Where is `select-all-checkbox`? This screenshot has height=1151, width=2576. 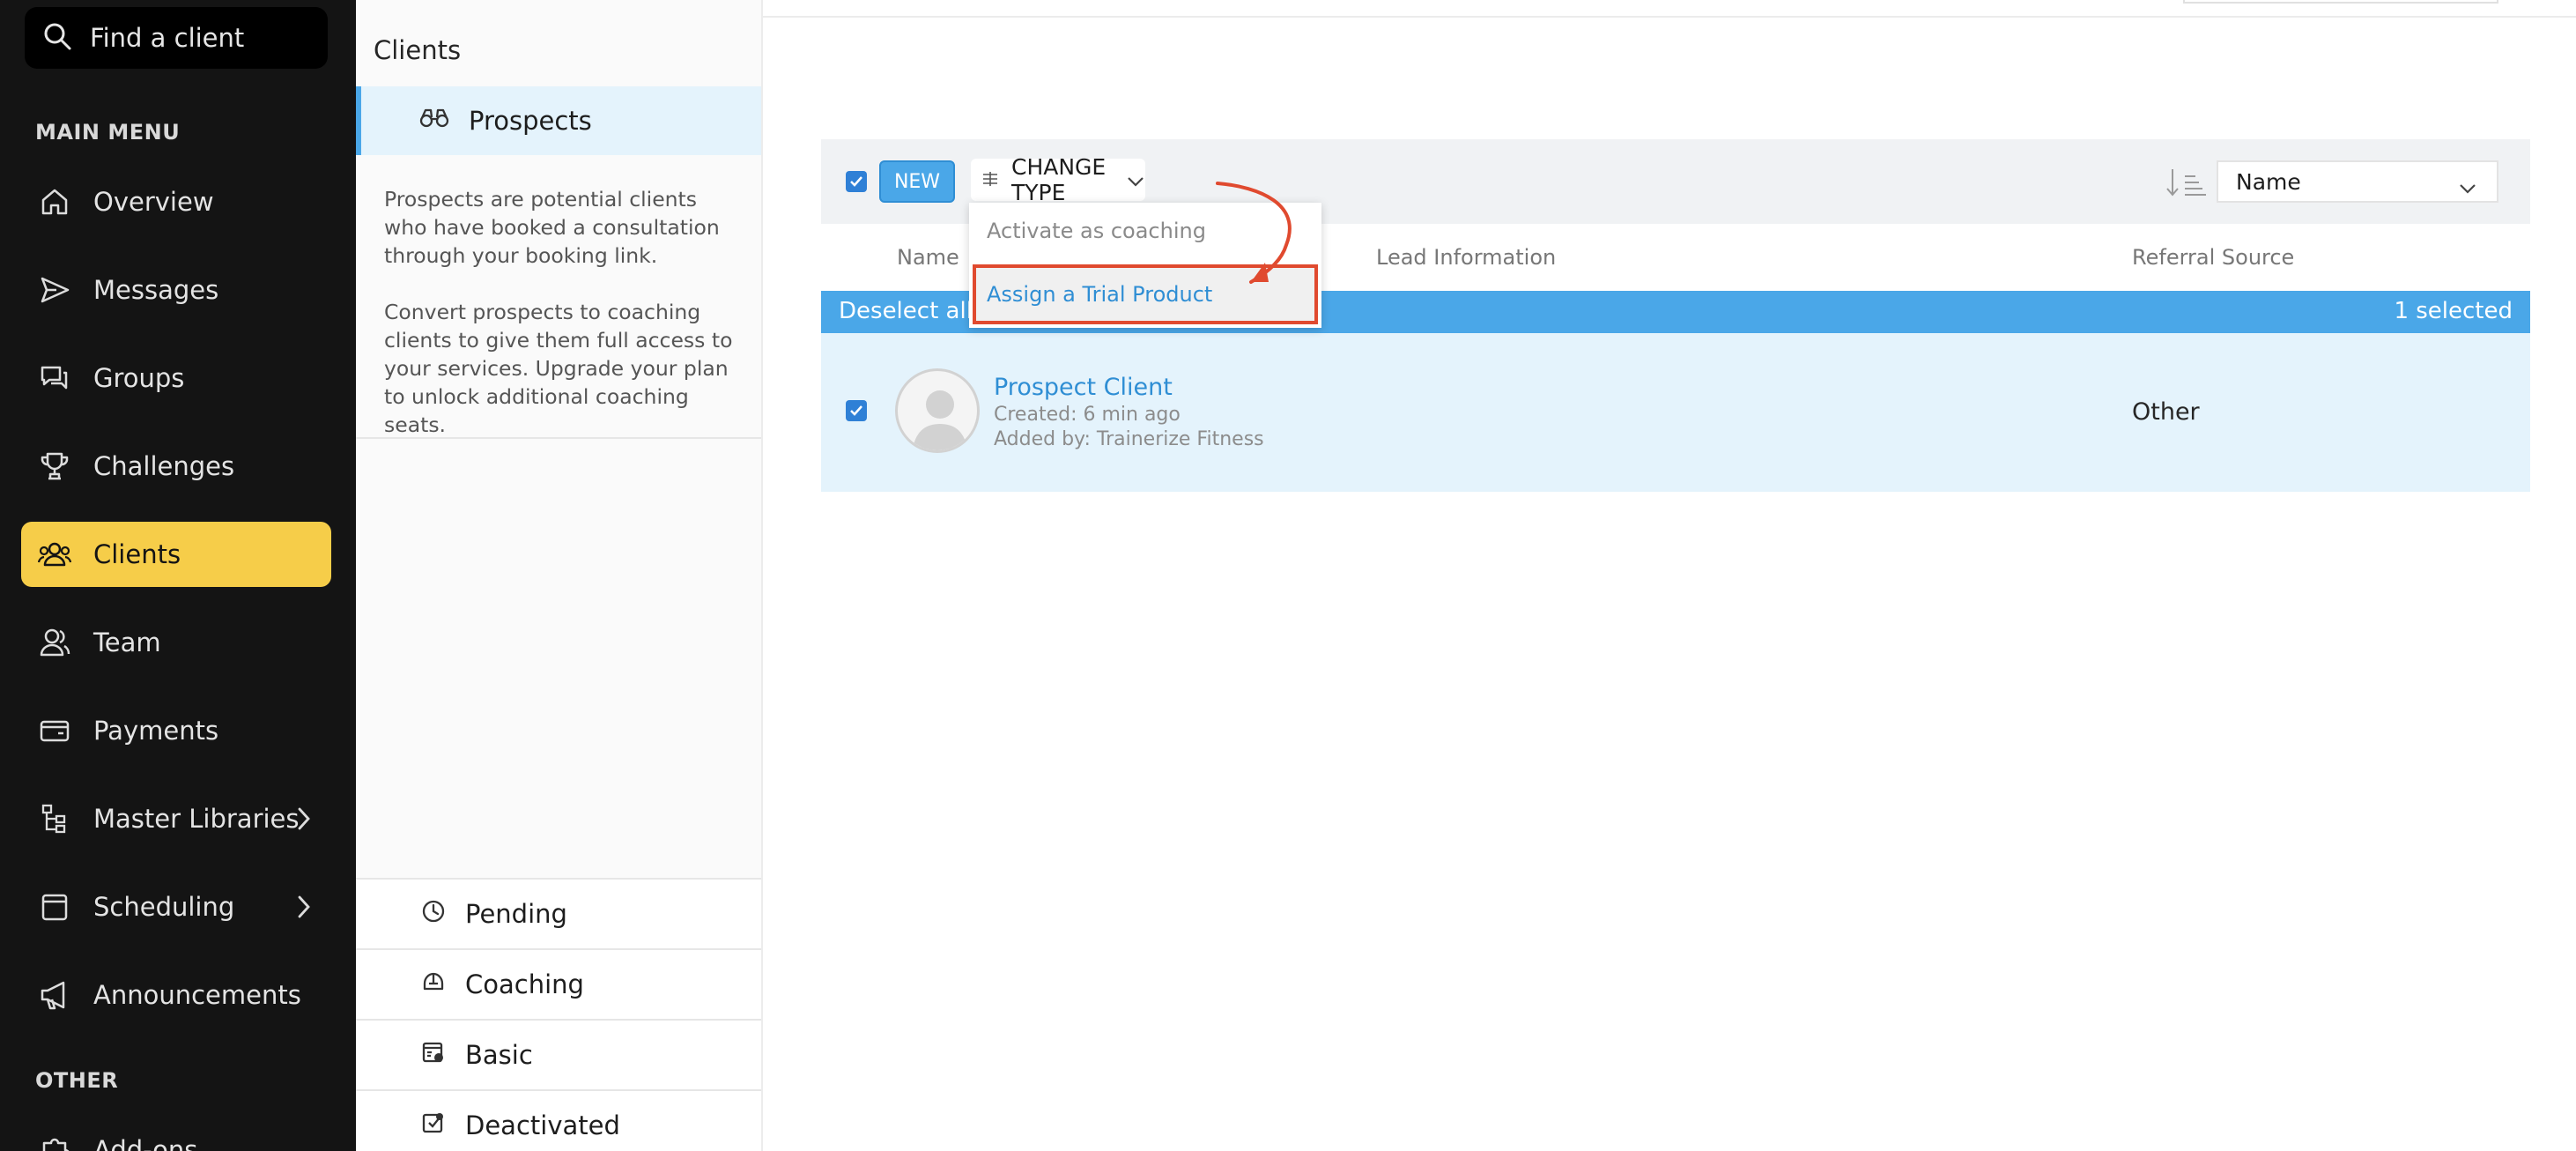 select-all-checkbox is located at coordinates (857, 181).